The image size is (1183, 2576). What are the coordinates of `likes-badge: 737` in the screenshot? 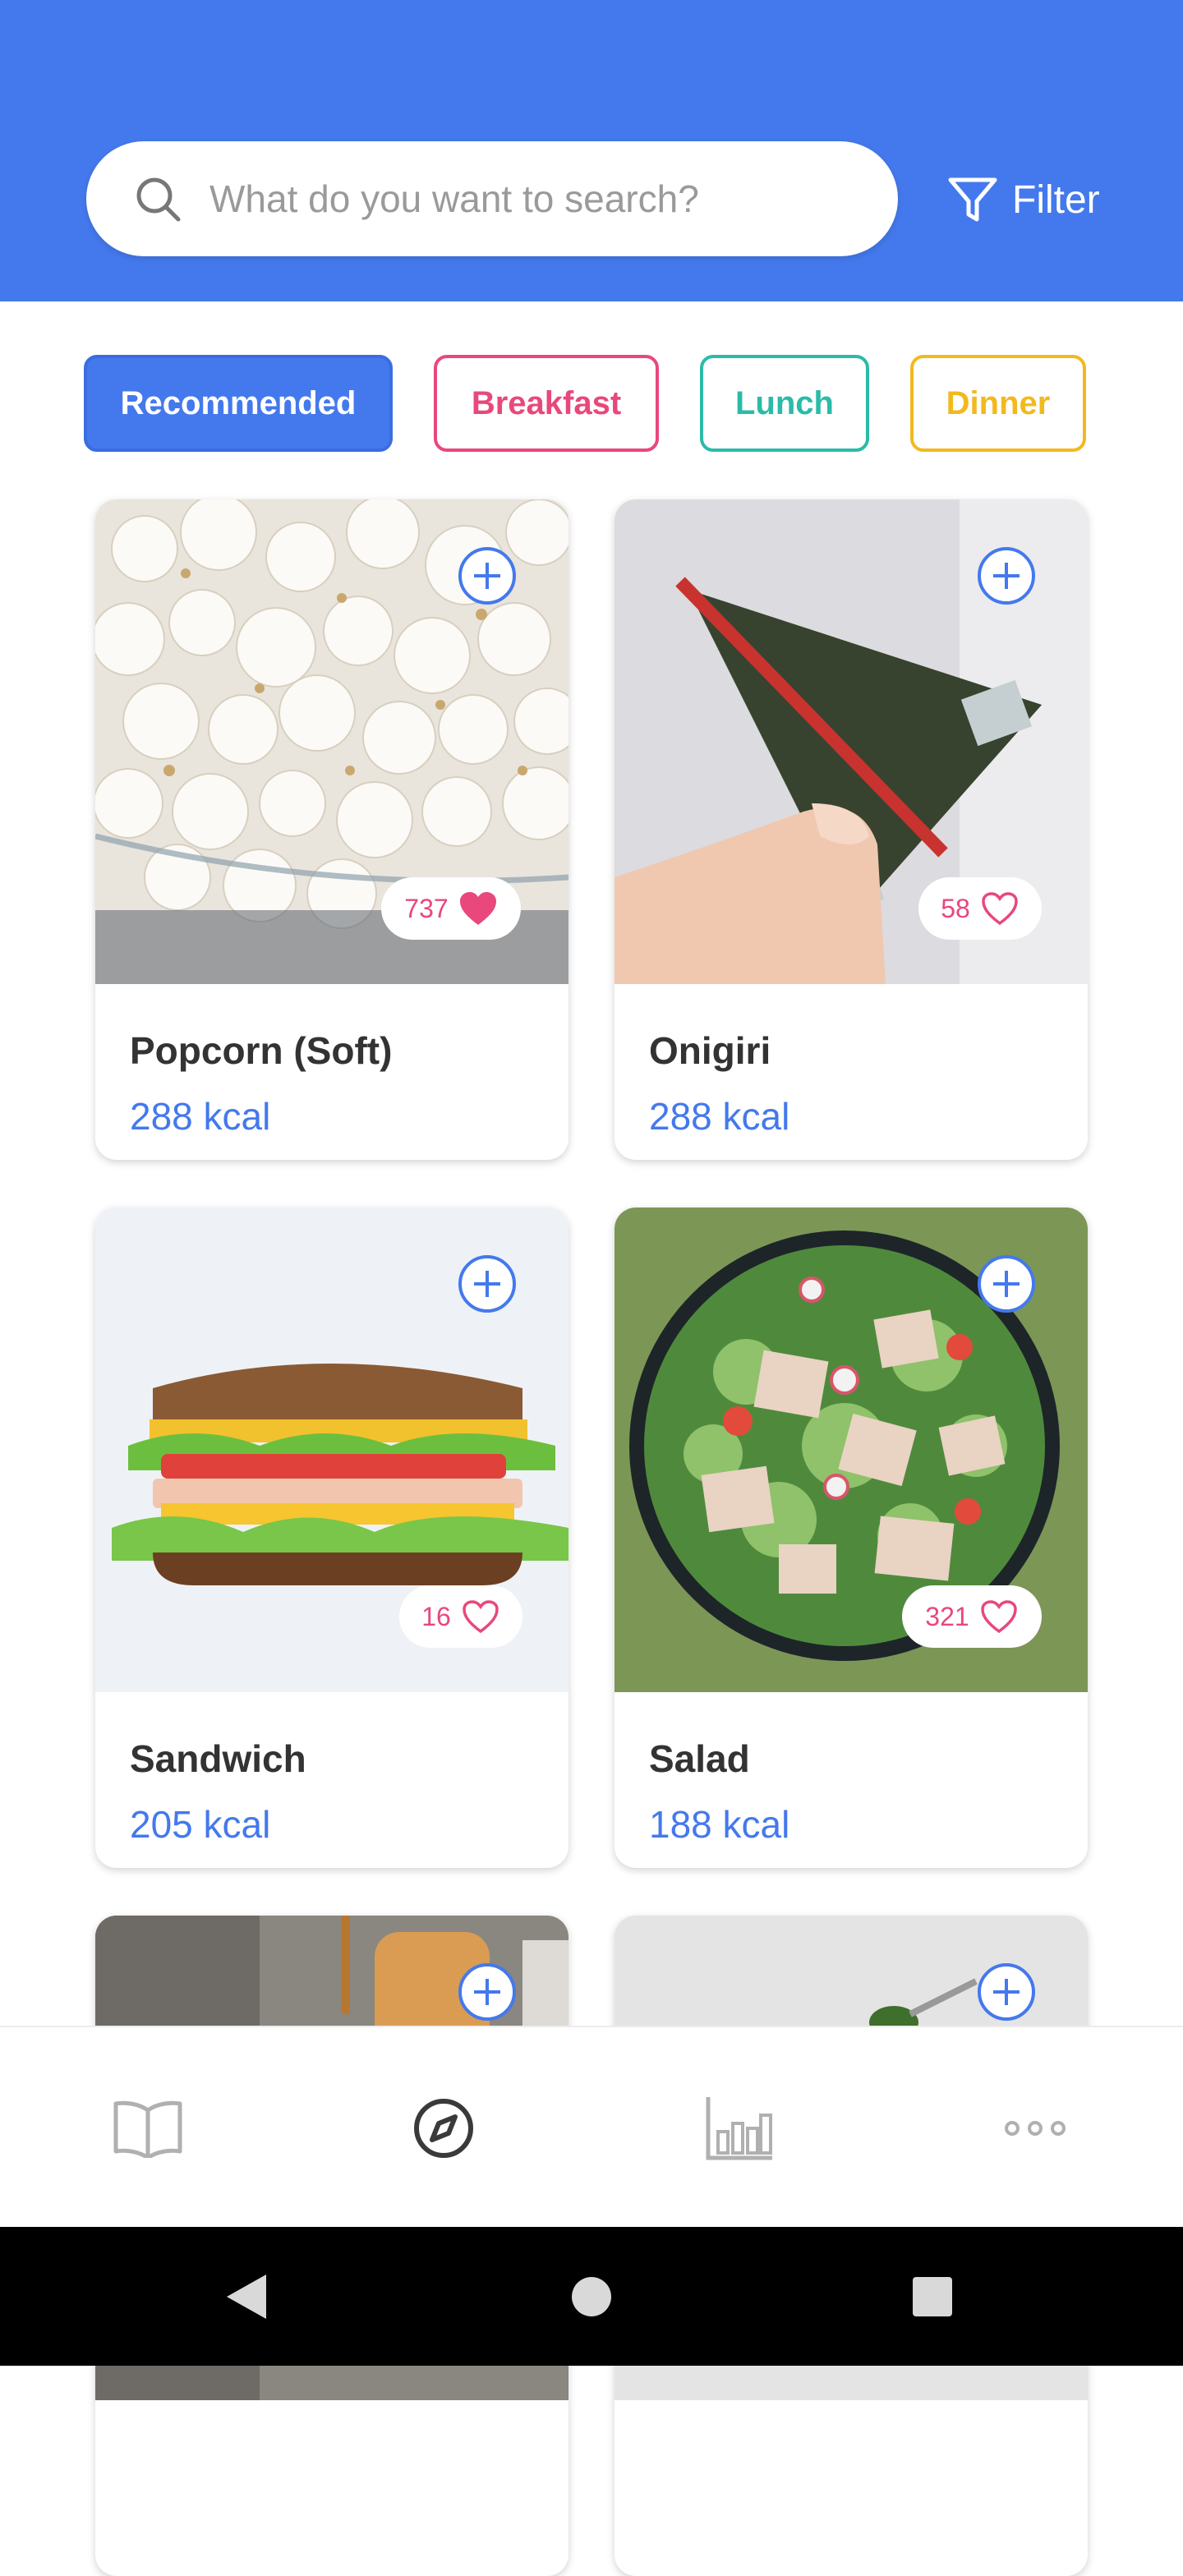 It's located at (451, 908).